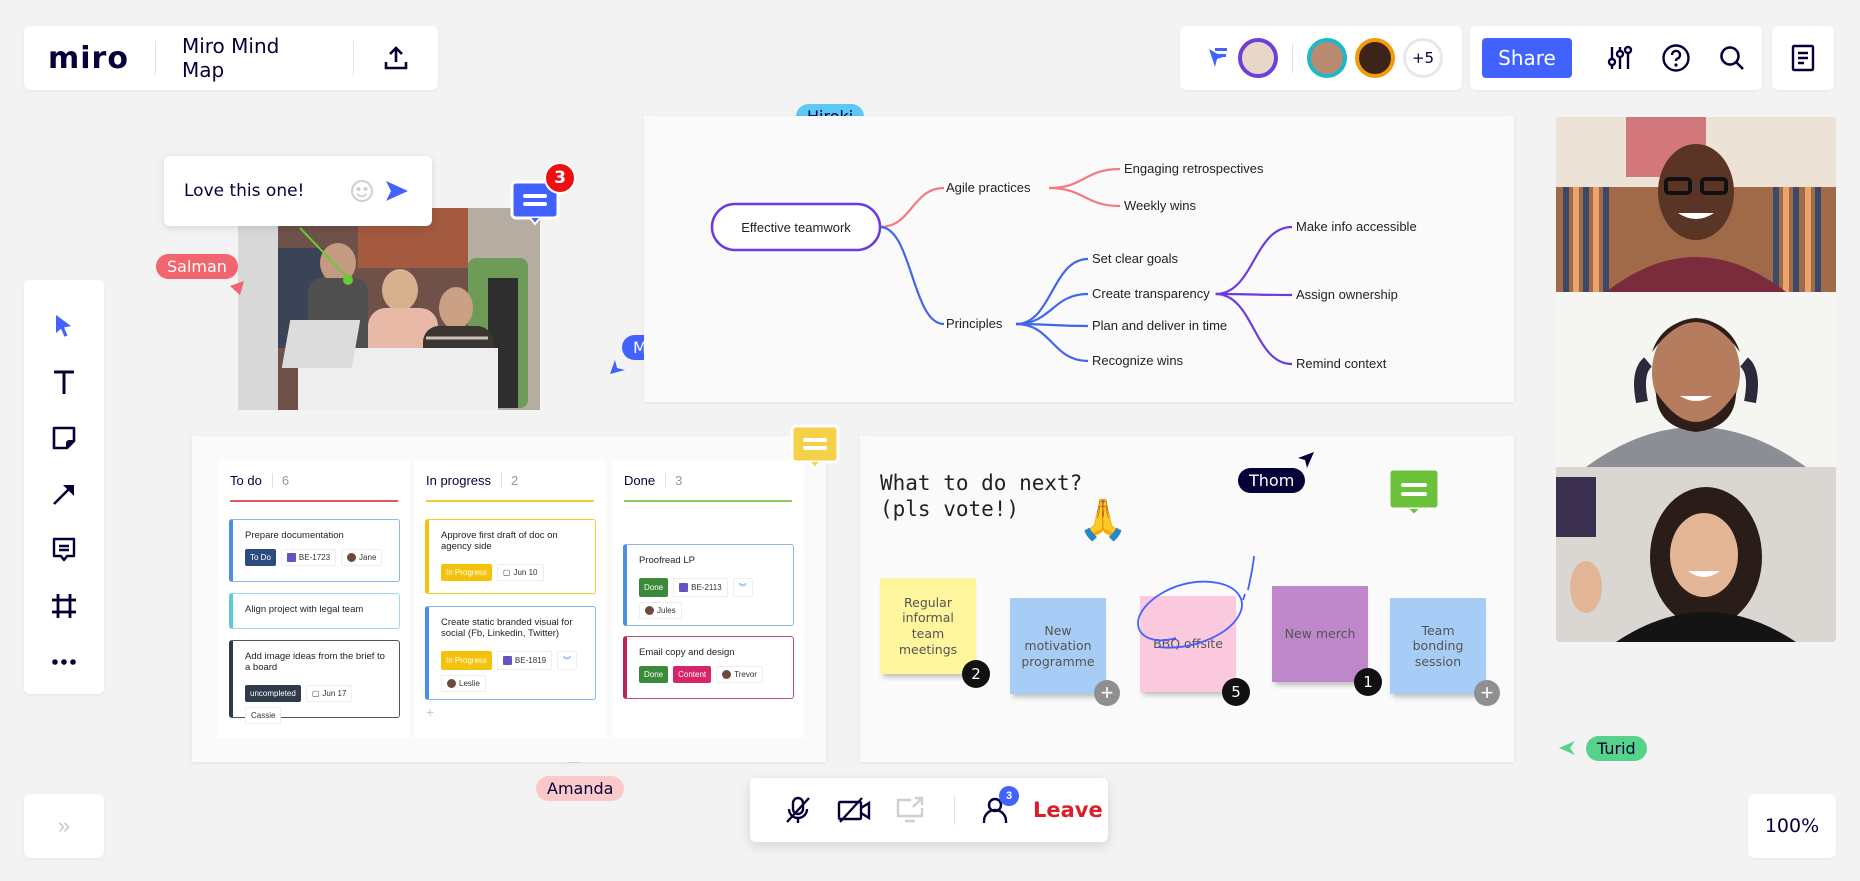  Describe the element at coordinates (1527, 58) in the screenshot. I see `share-button: Share` at that location.